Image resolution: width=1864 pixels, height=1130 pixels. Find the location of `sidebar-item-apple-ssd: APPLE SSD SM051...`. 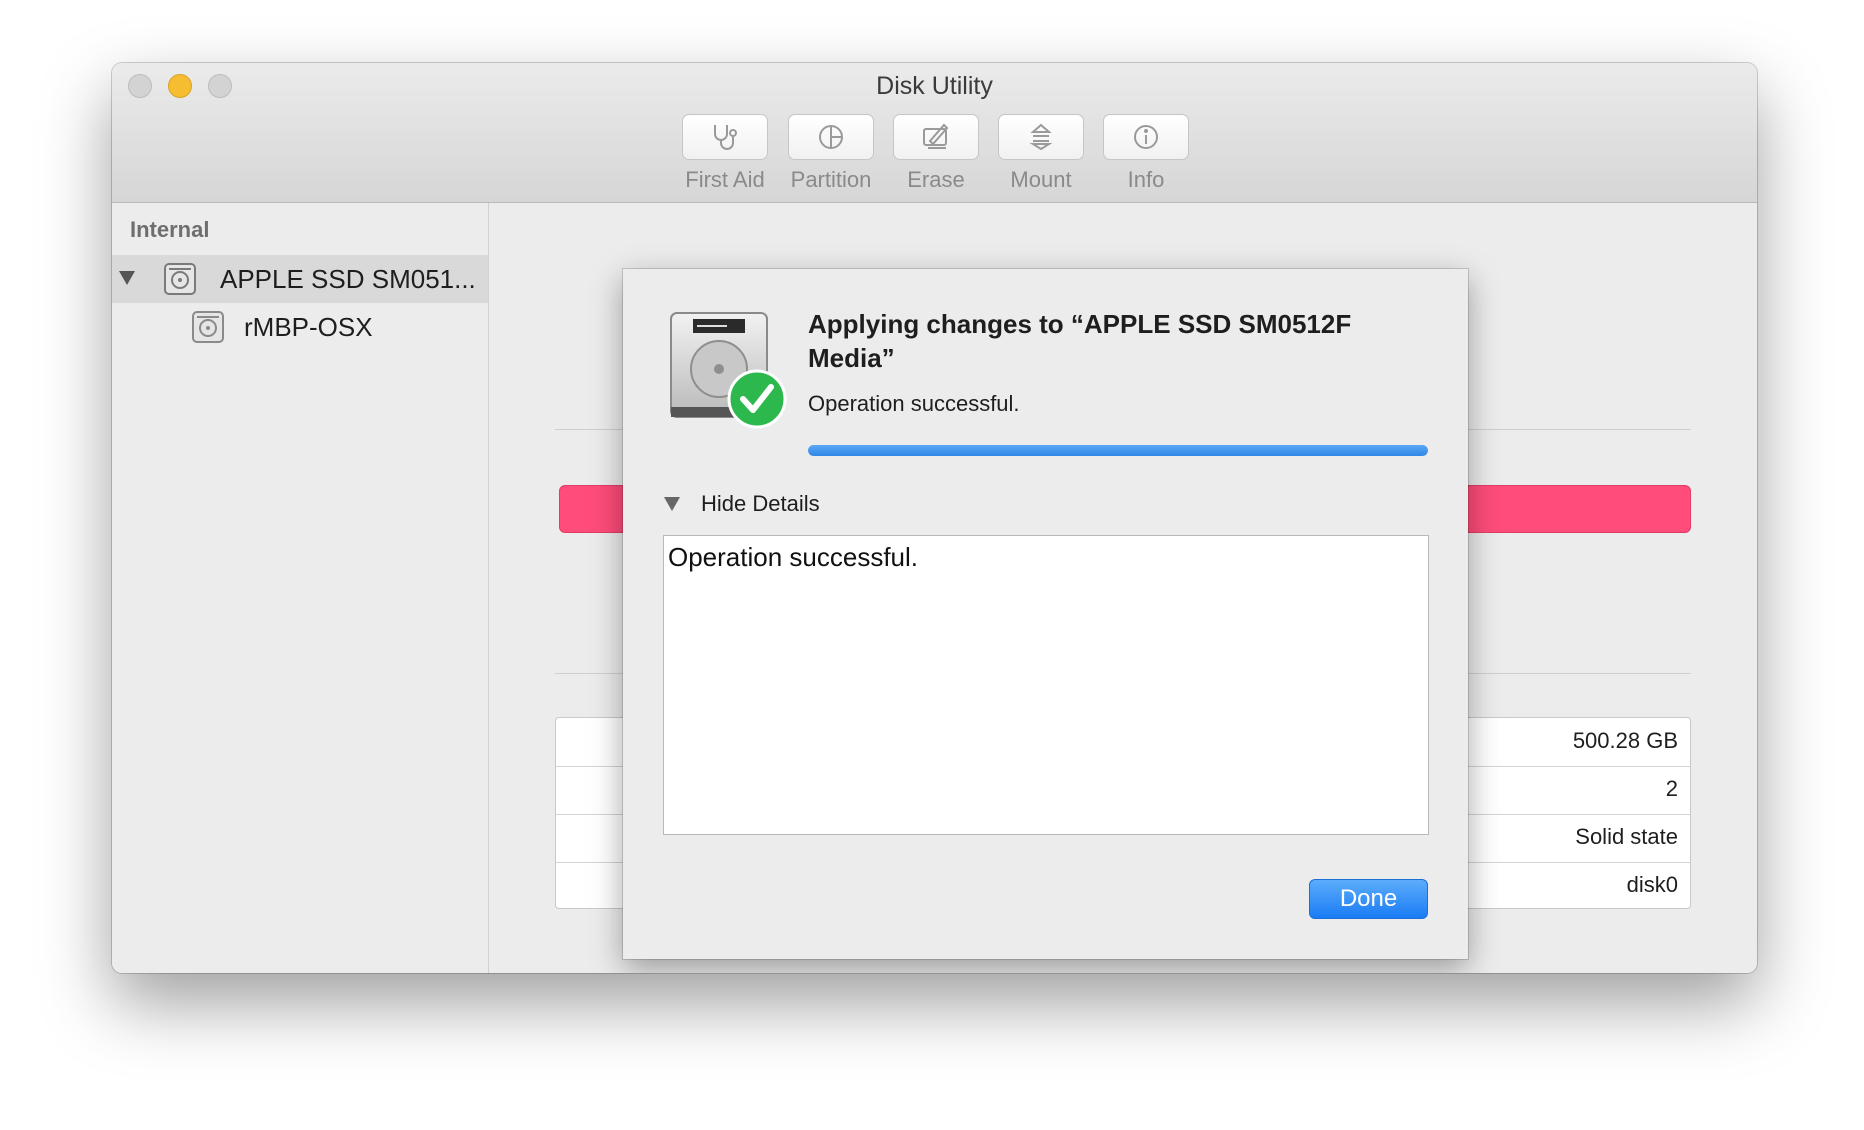

sidebar-item-apple-ssd: APPLE SSD SM051... is located at coordinates (300, 279).